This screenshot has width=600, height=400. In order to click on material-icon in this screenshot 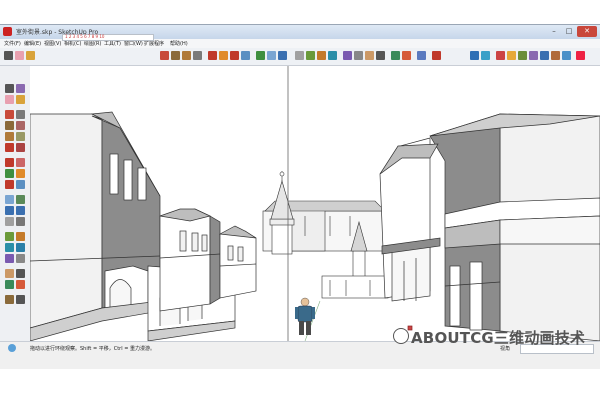, I will do `click(436, 55)`.